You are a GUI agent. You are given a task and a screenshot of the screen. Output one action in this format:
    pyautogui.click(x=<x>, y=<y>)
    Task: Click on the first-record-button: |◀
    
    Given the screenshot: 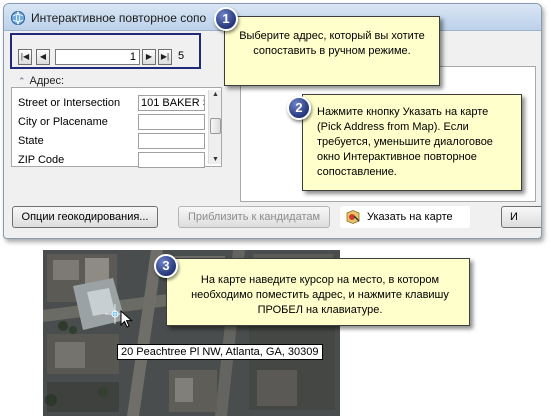 What is the action you would take?
    pyautogui.click(x=25, y=57)
    